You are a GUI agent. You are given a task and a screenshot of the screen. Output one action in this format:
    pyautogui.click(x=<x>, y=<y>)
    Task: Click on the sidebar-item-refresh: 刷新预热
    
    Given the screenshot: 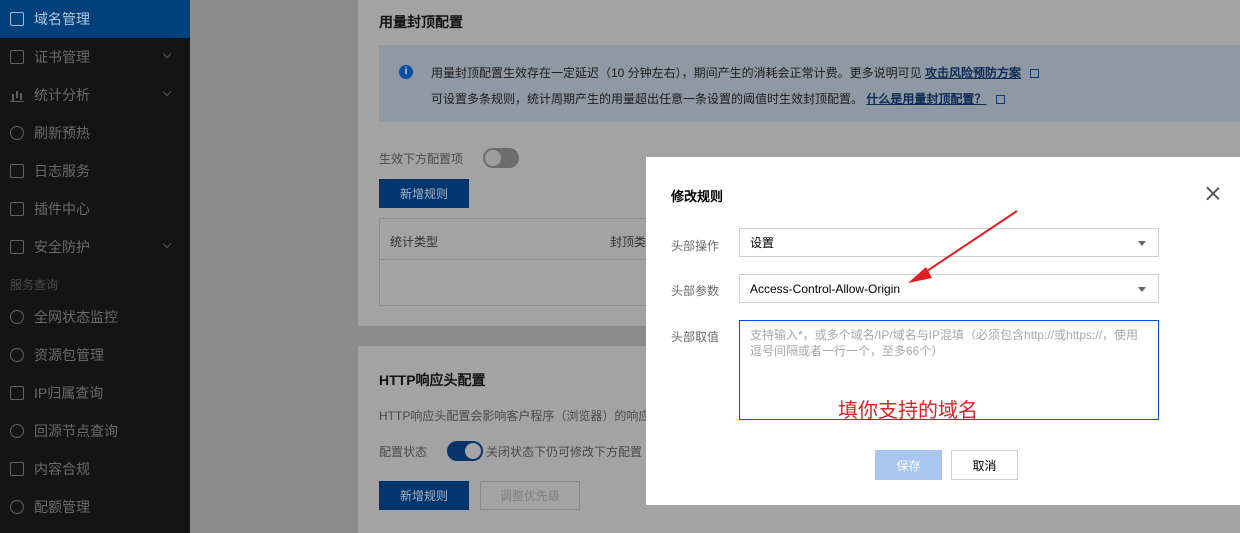 What is the action you would take?
    pyautogui.click(x=95, y=133)
    